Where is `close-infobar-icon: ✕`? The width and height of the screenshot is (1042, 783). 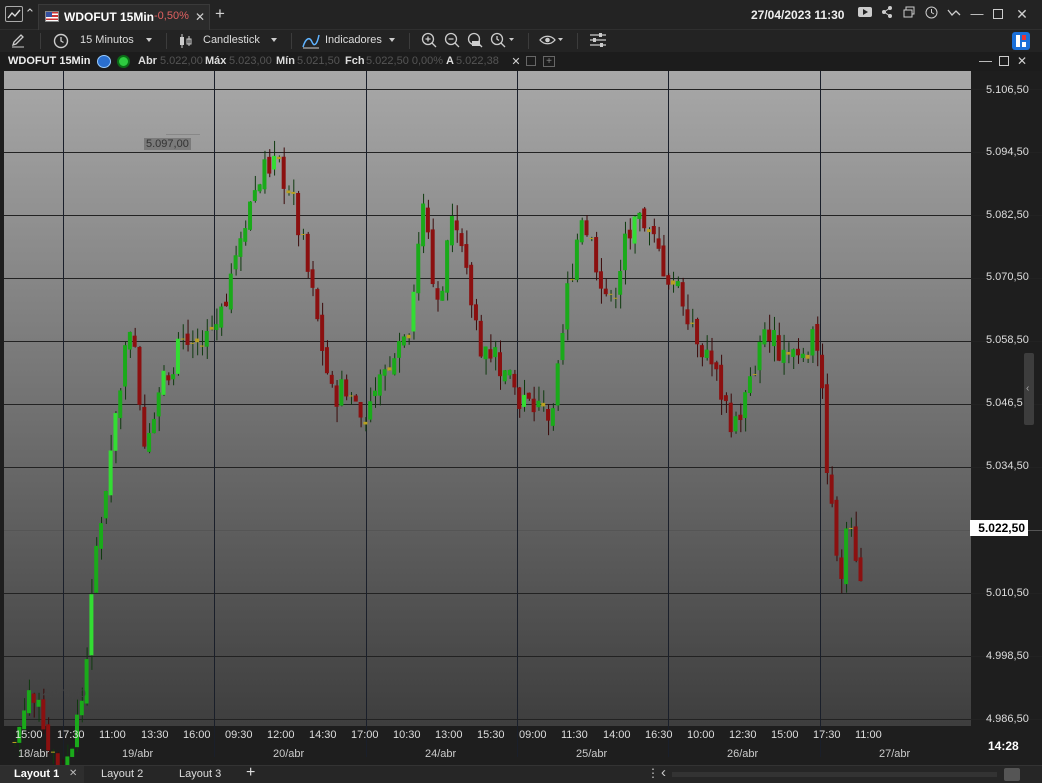 close-infobar-icon: ✕ is located at coordinates (516, 62).